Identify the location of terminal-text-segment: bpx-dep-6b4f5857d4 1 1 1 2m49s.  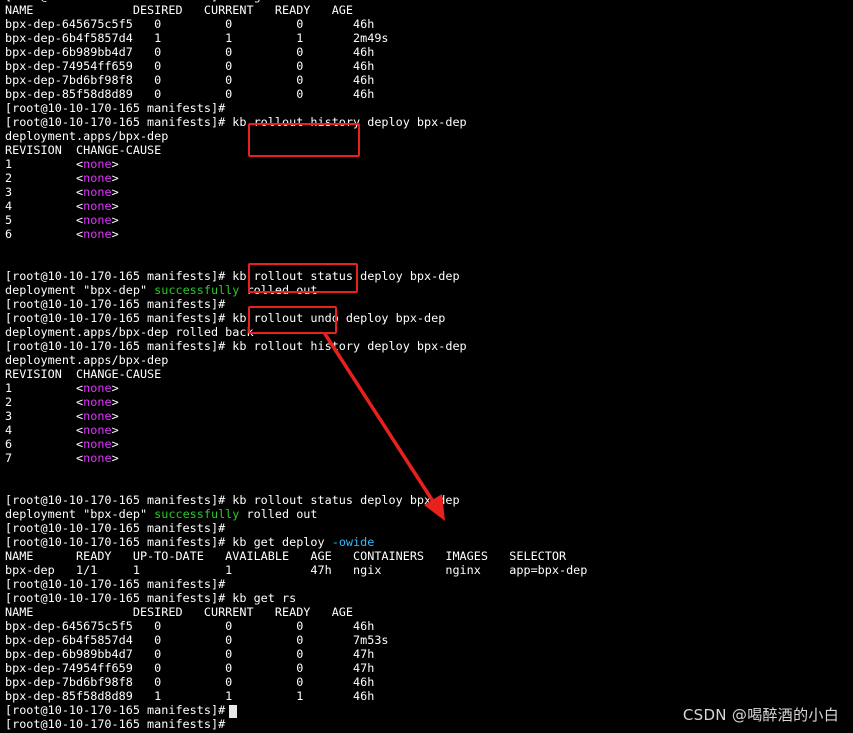
(197, 38).